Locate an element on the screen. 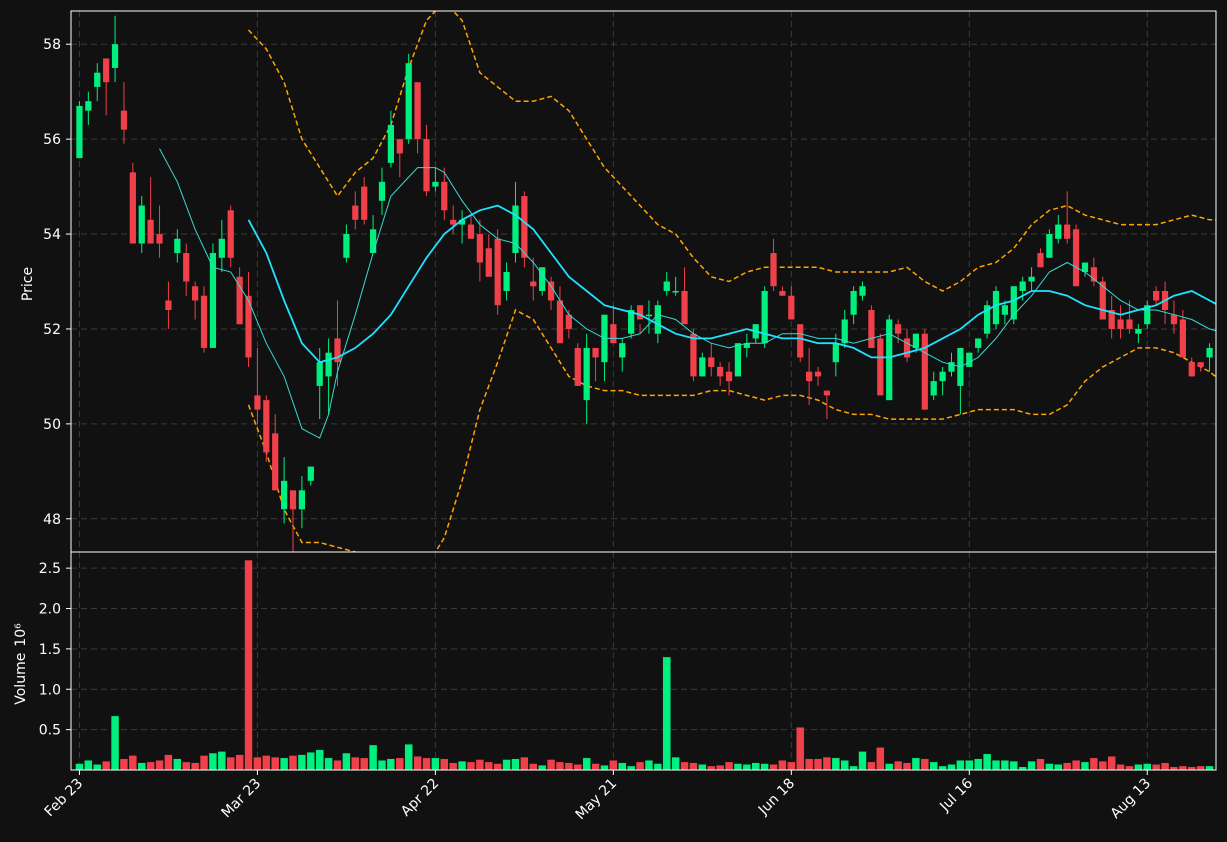 The width and height of the screenshot is (1227, 842). price-tick-label: 48 is located at coordinates (52, 520).